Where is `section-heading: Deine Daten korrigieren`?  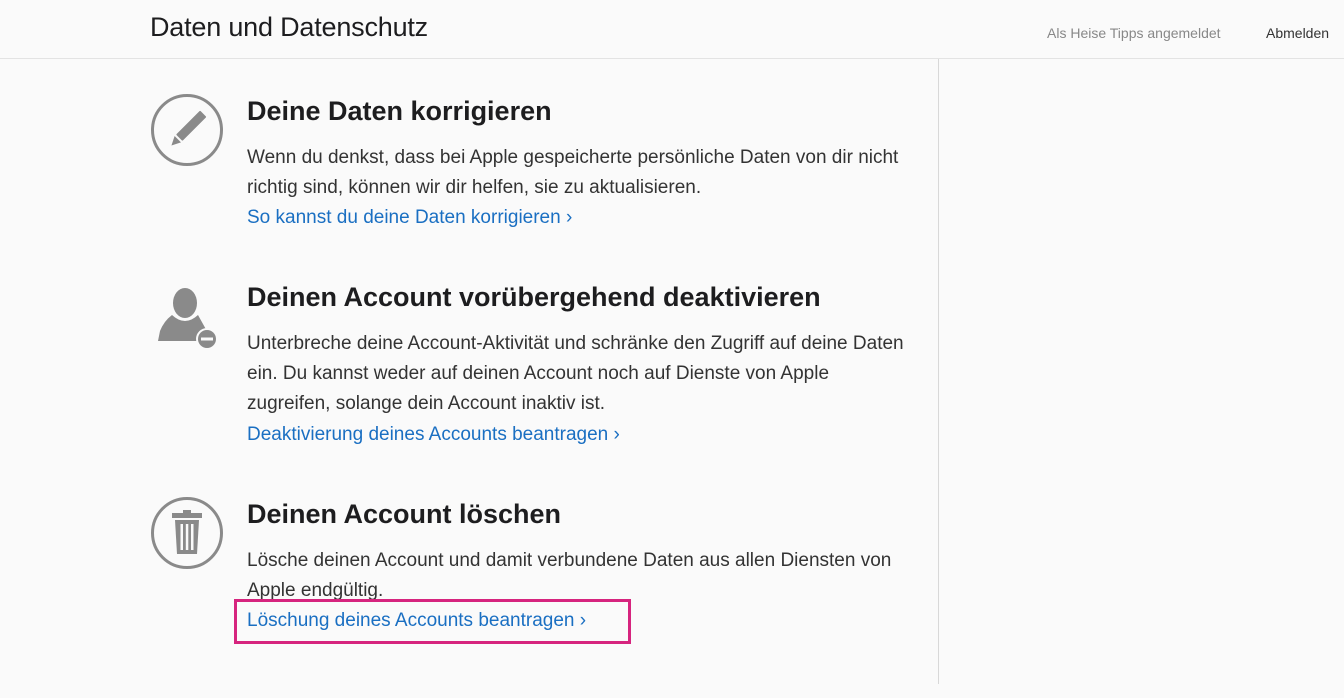 section-heading: Deine Daten korrigieren is located at coordinates (399, 111).